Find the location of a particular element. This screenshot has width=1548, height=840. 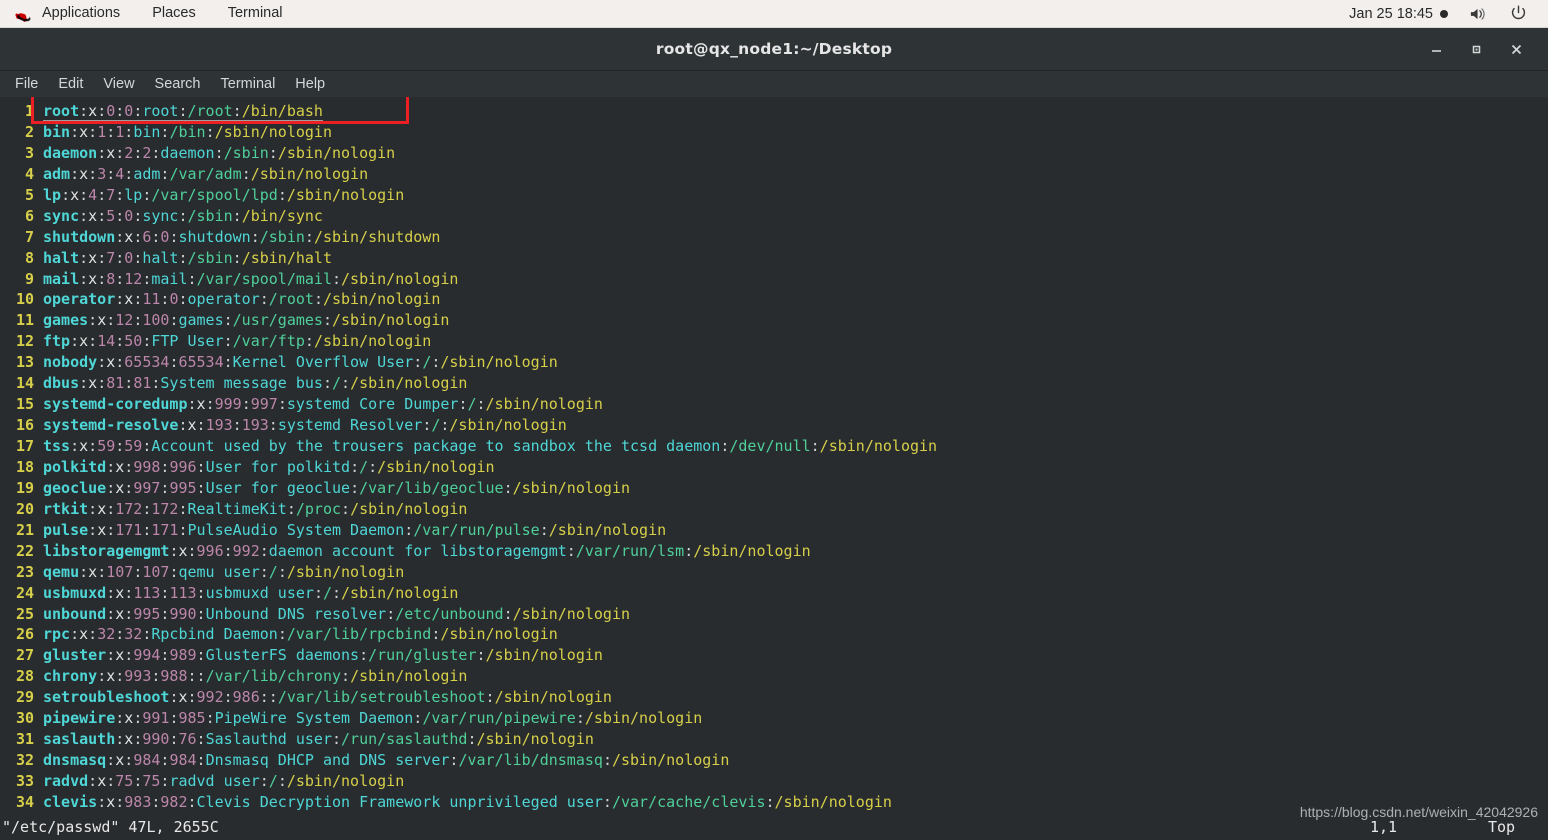

line-number: 25 is located at coordinates (24, 613).